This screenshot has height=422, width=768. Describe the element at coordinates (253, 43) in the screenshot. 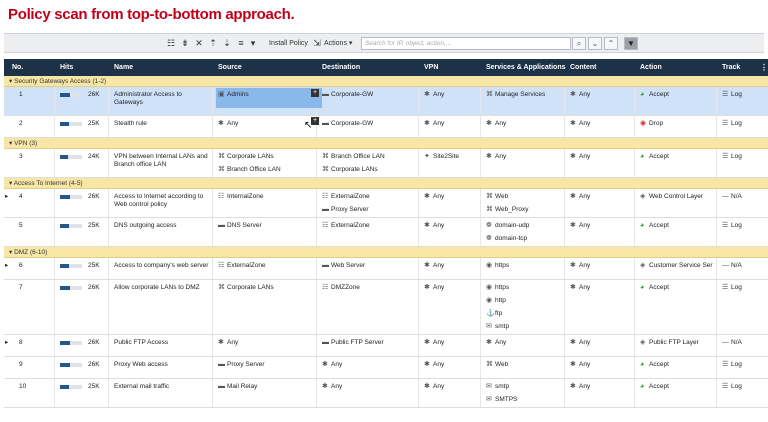

I see `more-menu-icon: ▾` at that location.